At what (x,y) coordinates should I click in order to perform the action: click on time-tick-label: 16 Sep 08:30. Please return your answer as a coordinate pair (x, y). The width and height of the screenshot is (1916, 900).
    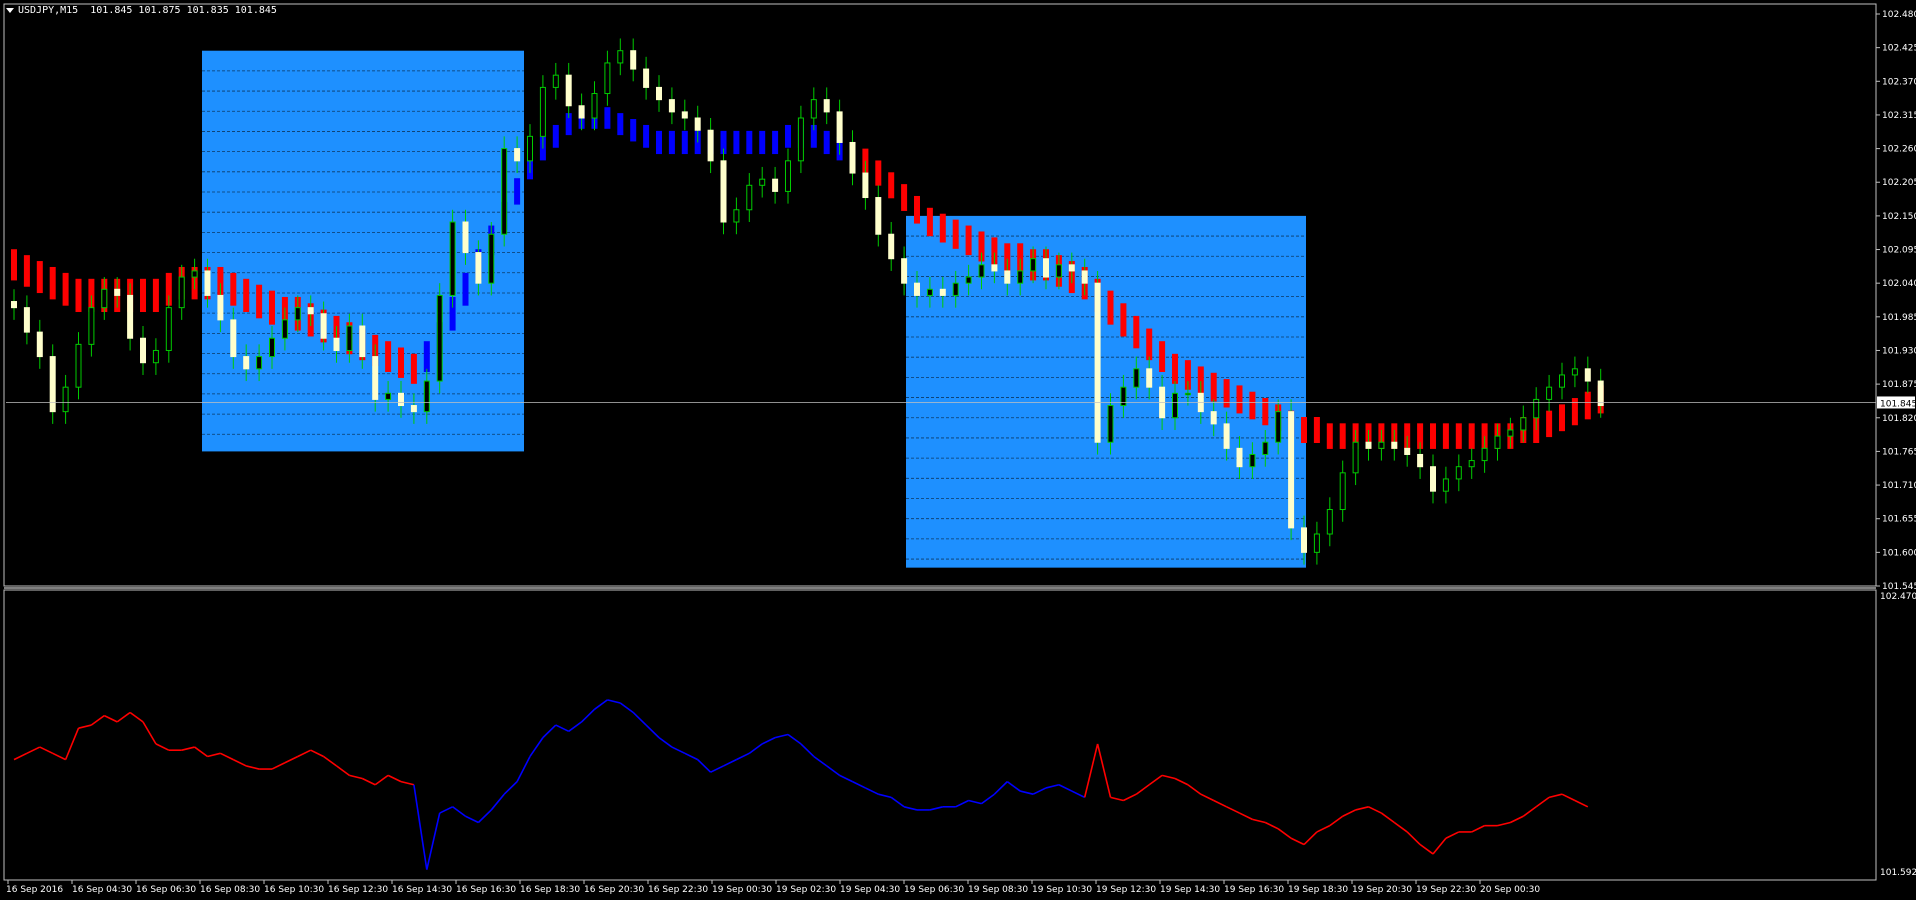
    Looking at the image, I should click on (230, 890).